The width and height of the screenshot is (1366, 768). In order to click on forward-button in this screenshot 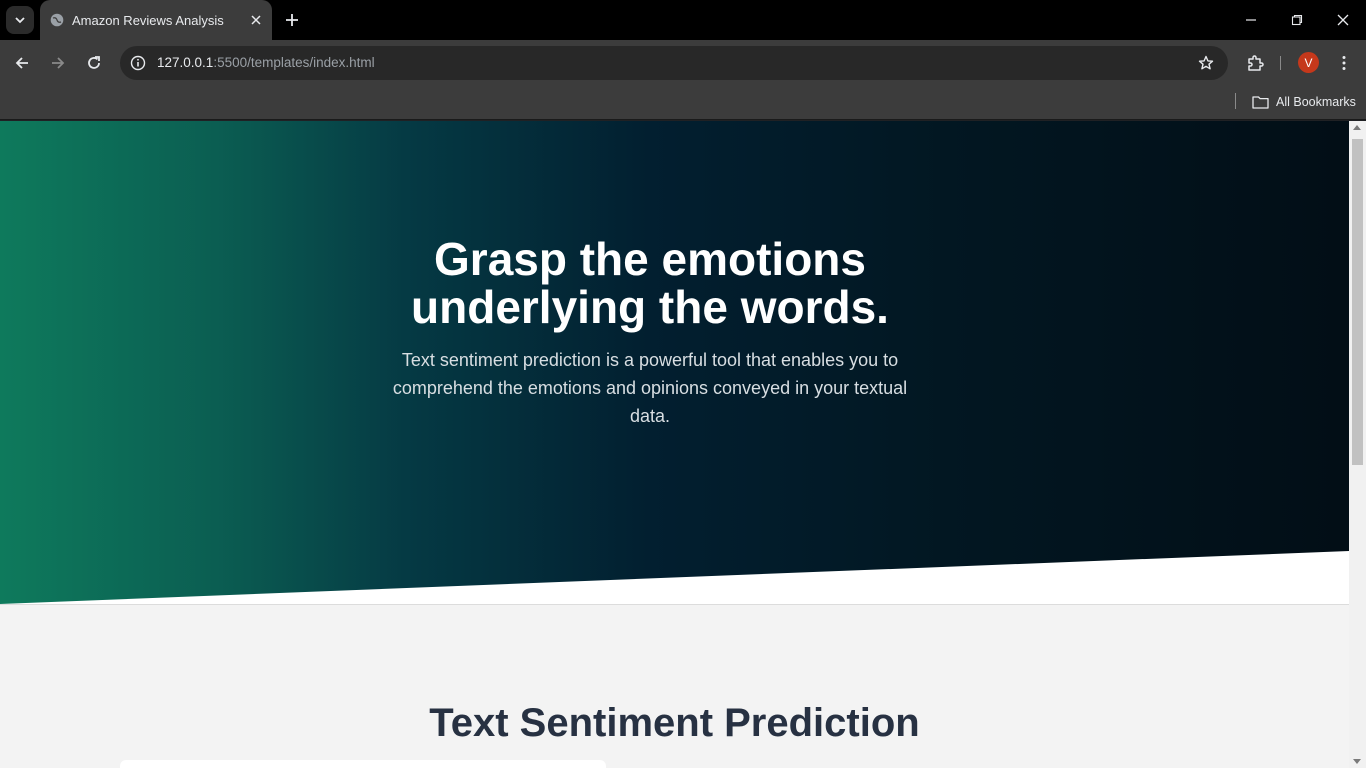, I will do `click(58, 63)`.